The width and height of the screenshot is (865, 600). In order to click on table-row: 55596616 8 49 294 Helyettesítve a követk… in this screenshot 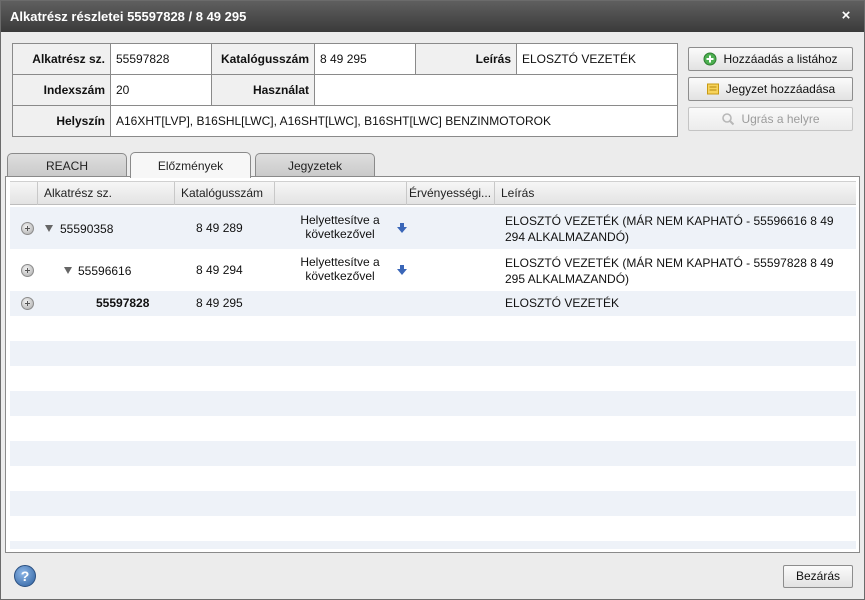, I will do `click(433, 270)`.